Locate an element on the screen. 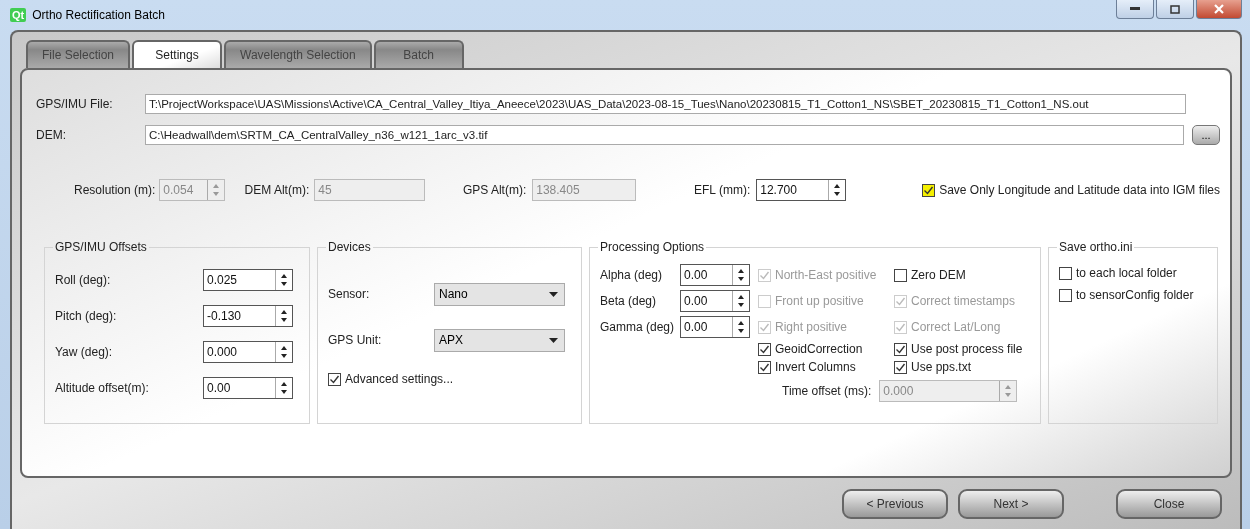 The height and width of the screenshot is (529, 1250). tab: Settings is located at coordinates (177, 54).